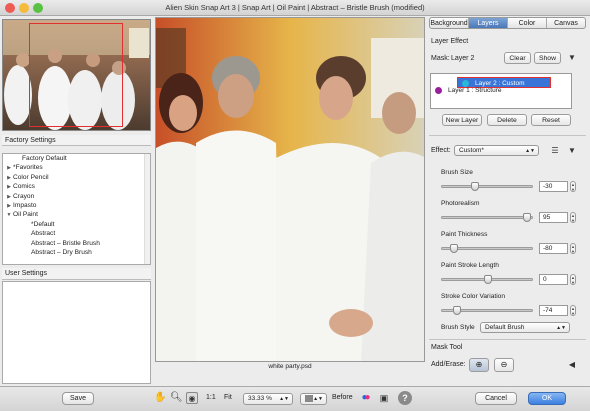  I want to click on preset-item: Abstract, so click(76, 233).